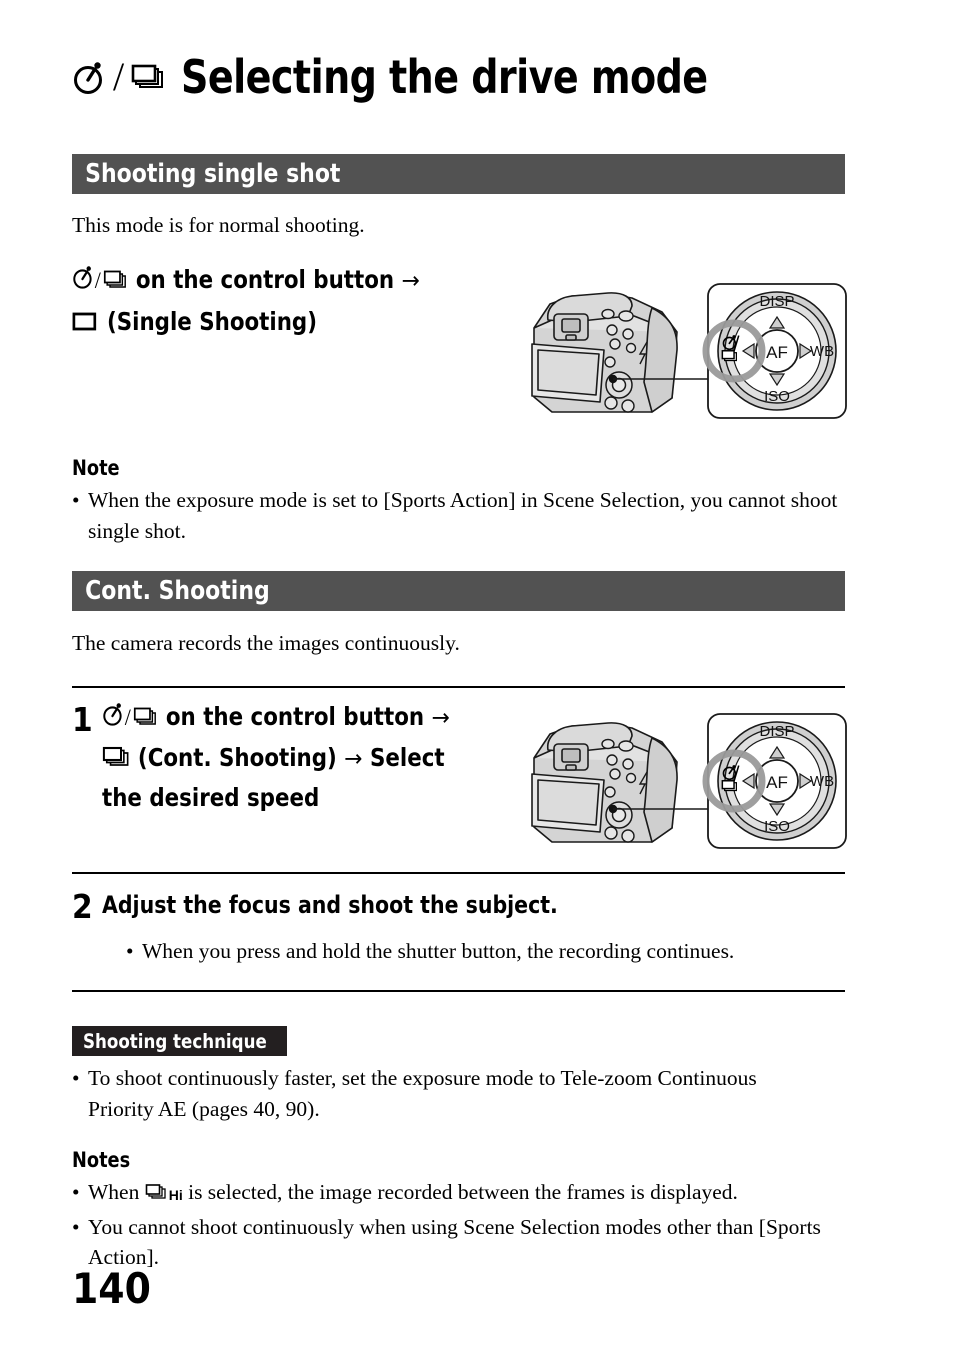 The width and height of the screenshot is (954, 1345). I want to click on note-item-pre: When, so click(116, 1192).